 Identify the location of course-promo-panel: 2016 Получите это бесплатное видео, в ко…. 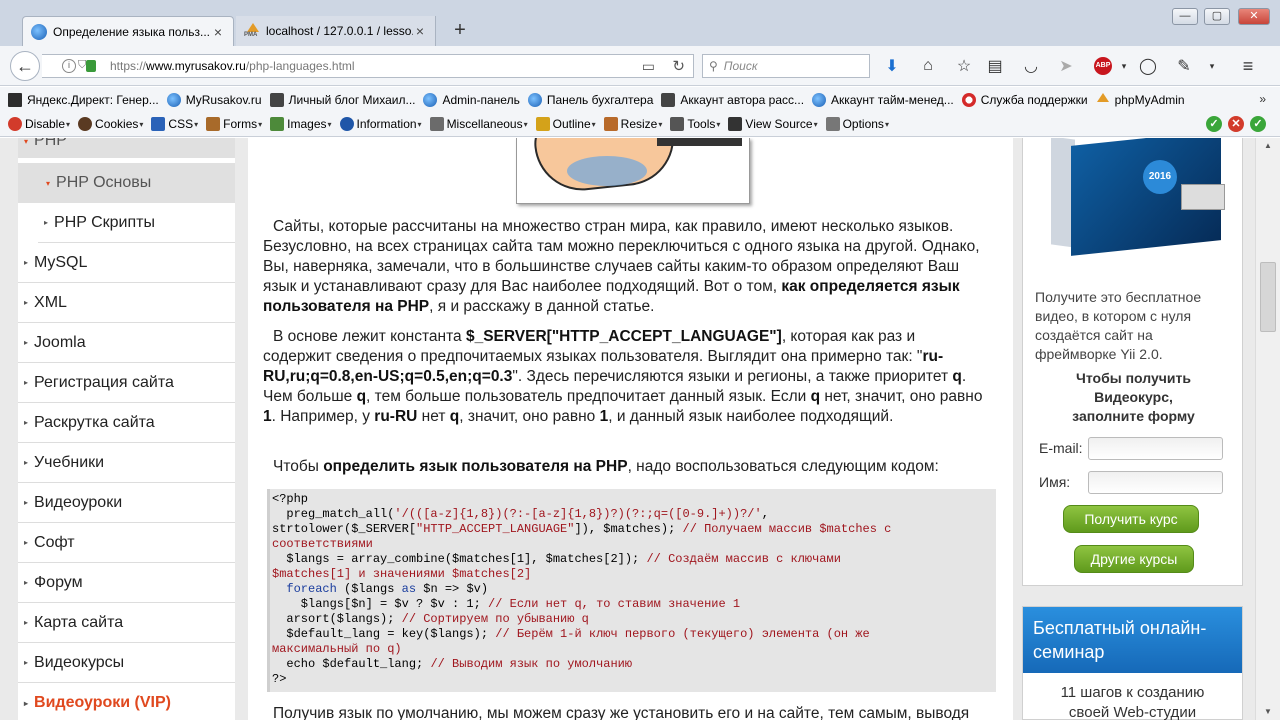
(1132, 362).